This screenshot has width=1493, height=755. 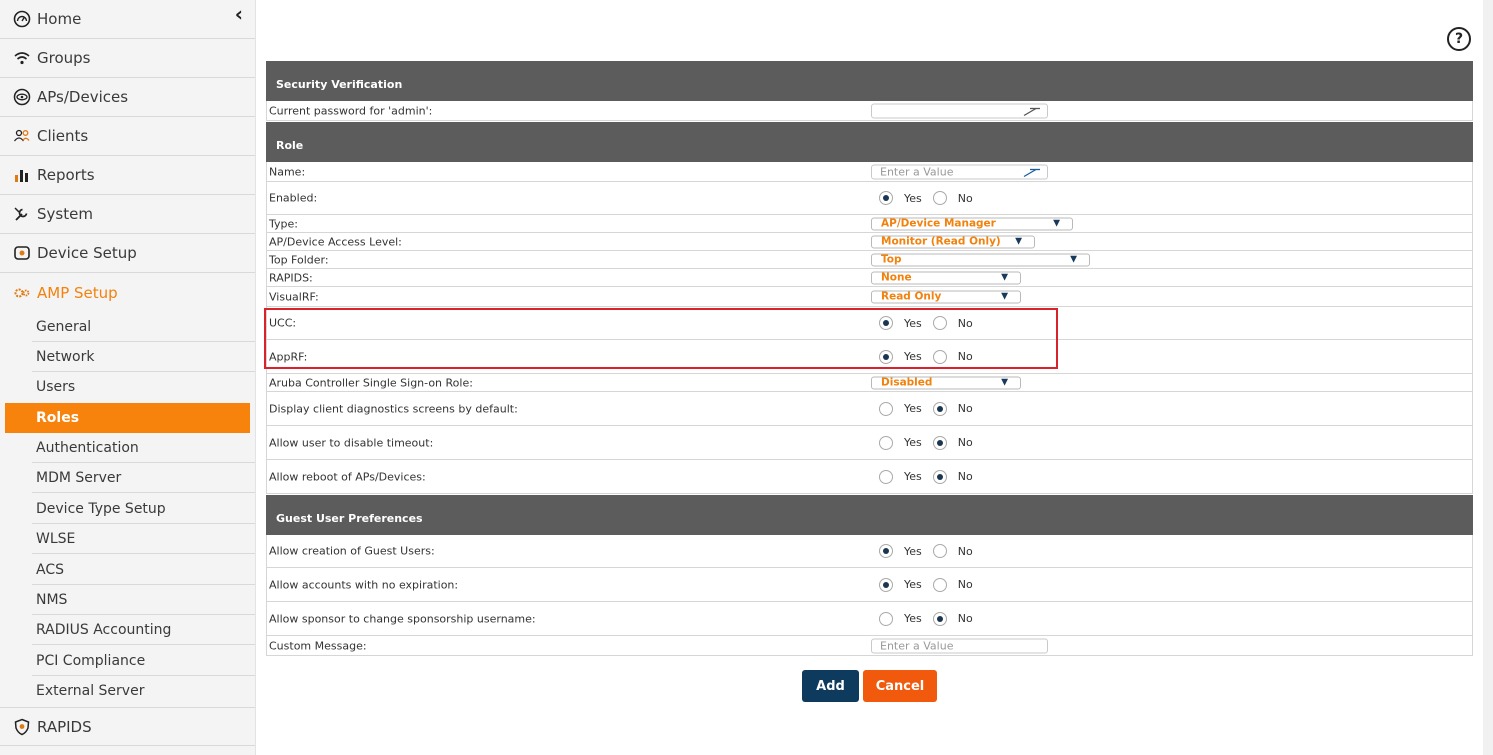 What do you see at coordinates (127, 661) in the screenshot?
I see `sidebar-sub-pci-compliance: PCI Compliance` at bounding box center [127, 661].